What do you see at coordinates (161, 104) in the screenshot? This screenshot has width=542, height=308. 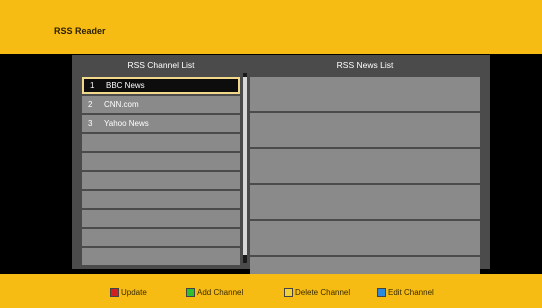 I see `channel-item: 2 CNN.com` at bounding box center [161, 104].